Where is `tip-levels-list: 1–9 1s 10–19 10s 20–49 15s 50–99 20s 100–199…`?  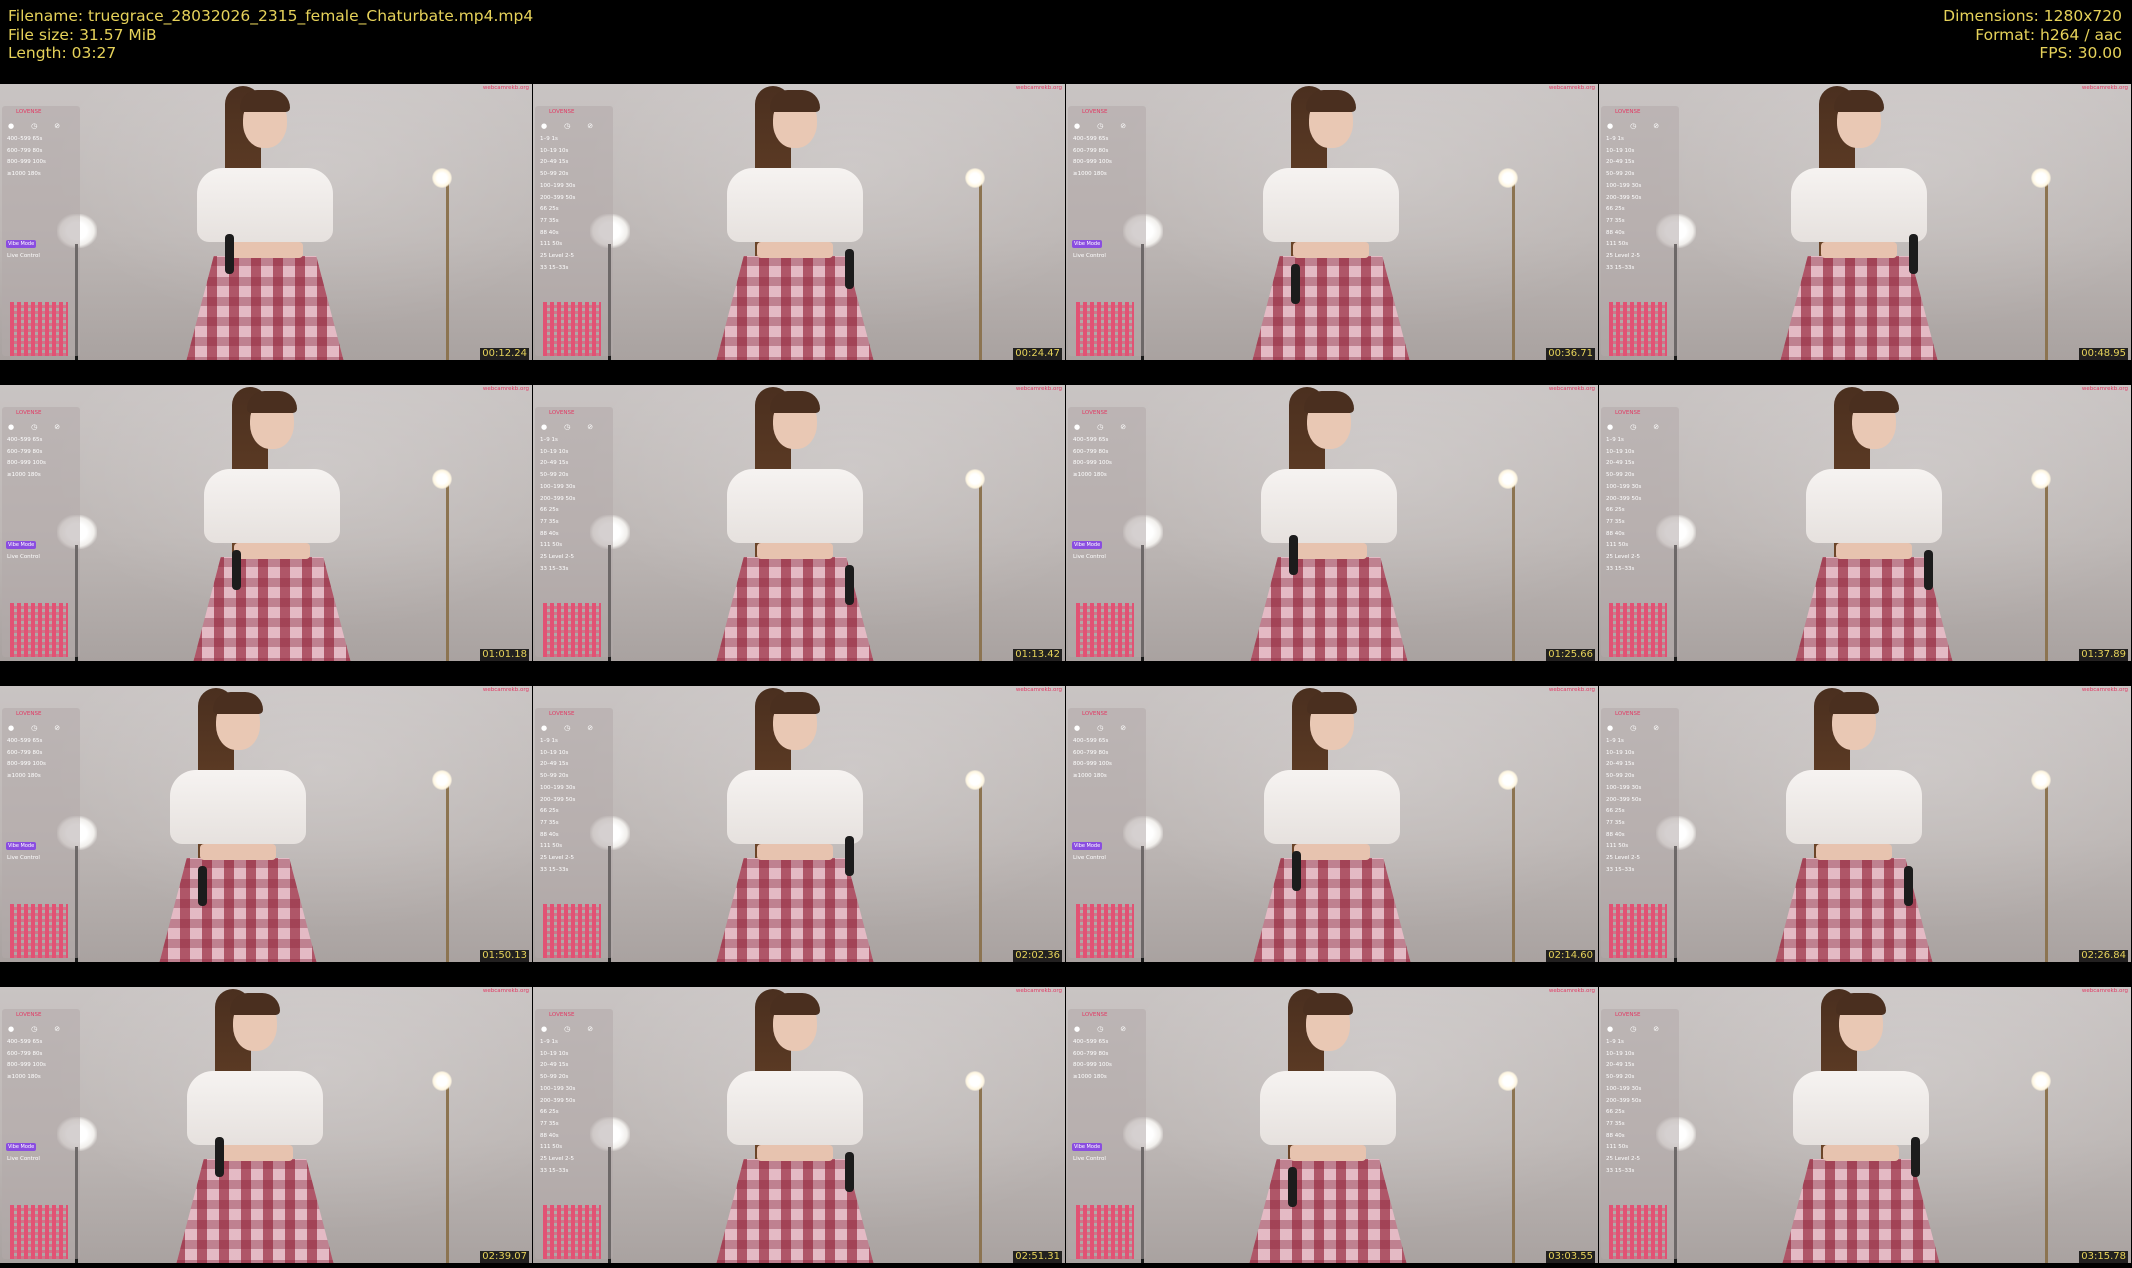
tip-levels-list: 1–9 1s 10–19 10s 20–49 15s 50–99 20s 100–199… is located at coordinates (557, 204).